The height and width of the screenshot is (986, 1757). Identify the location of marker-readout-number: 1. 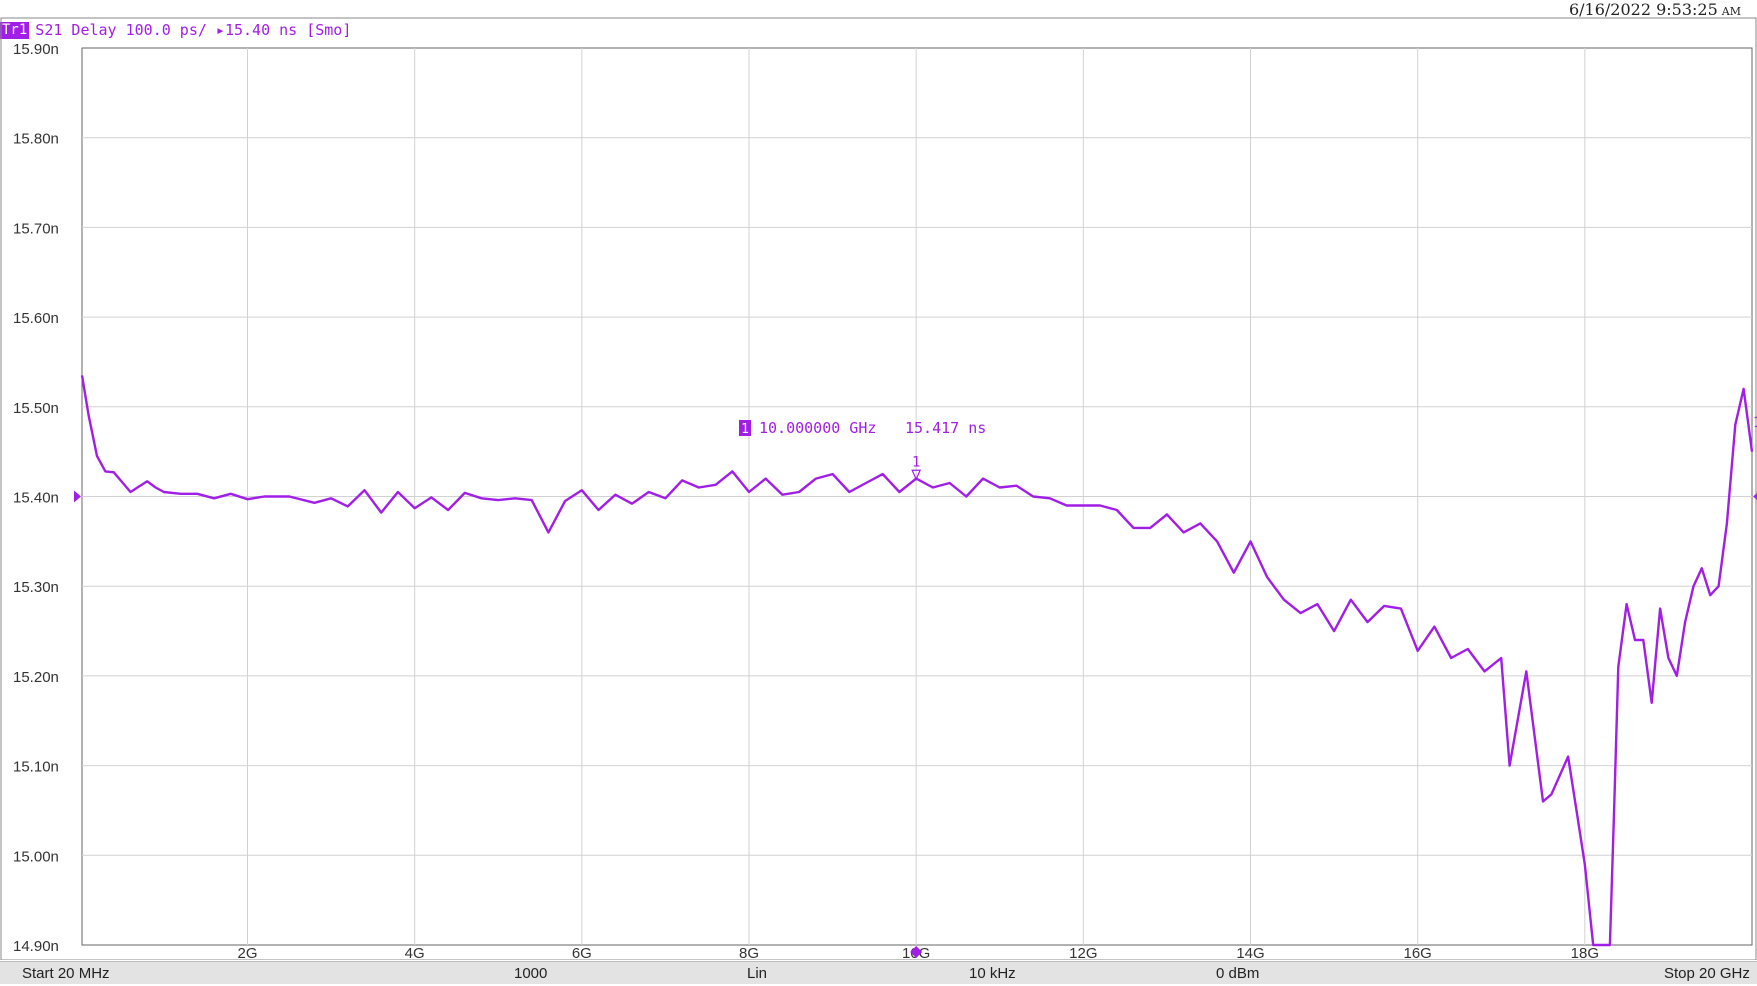
(745, 429).